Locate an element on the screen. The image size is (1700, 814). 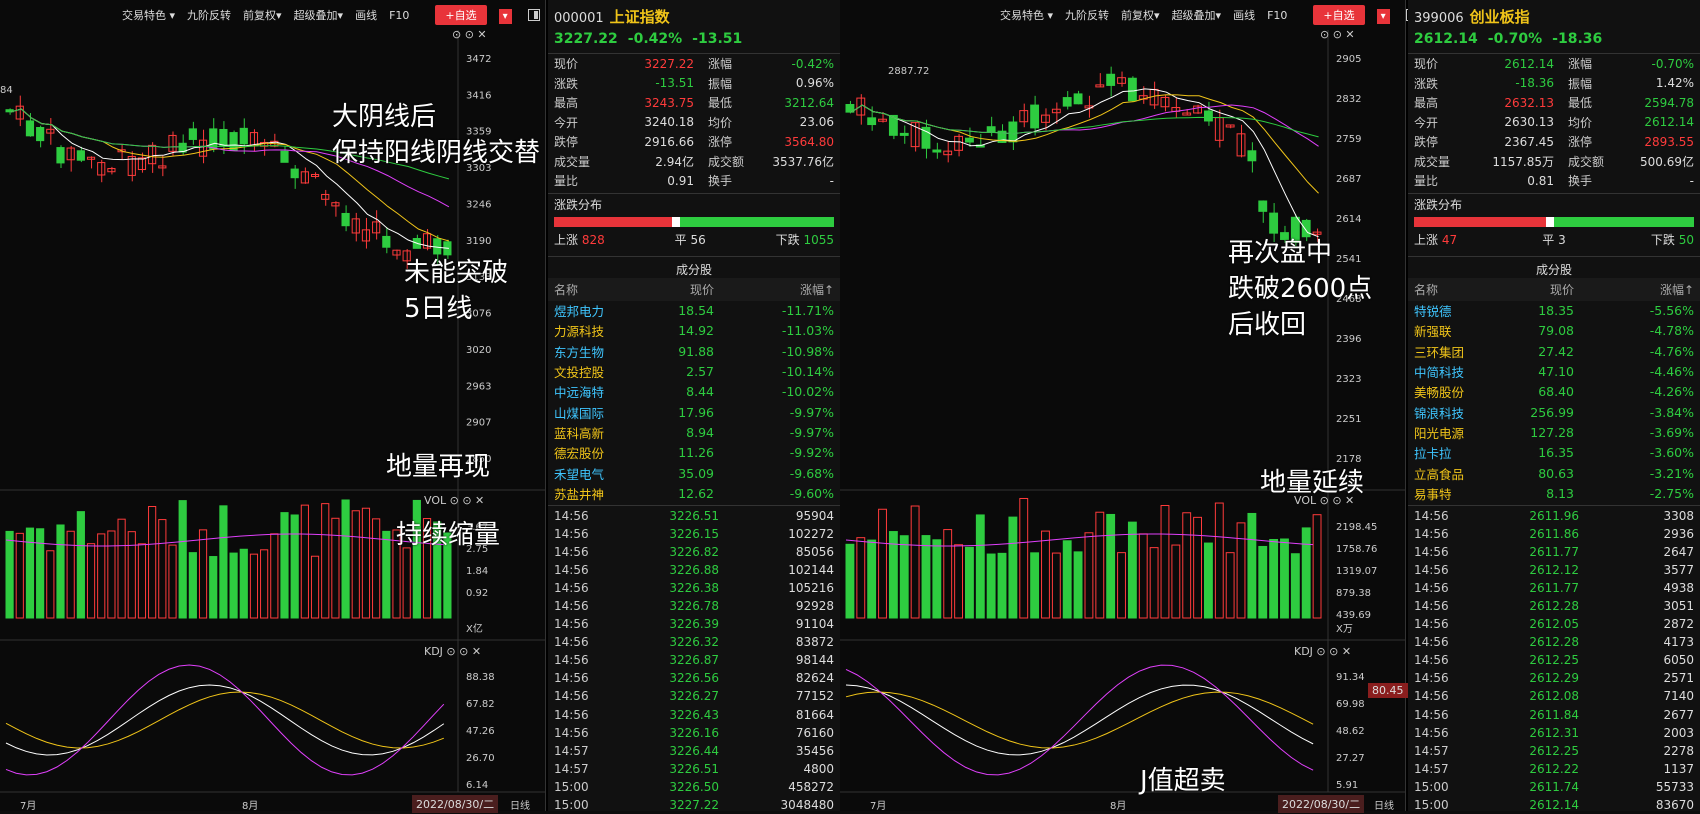
quote-row: 现价 2612.14 涨幅 -0.70% is located at coordinates (1554, 64).